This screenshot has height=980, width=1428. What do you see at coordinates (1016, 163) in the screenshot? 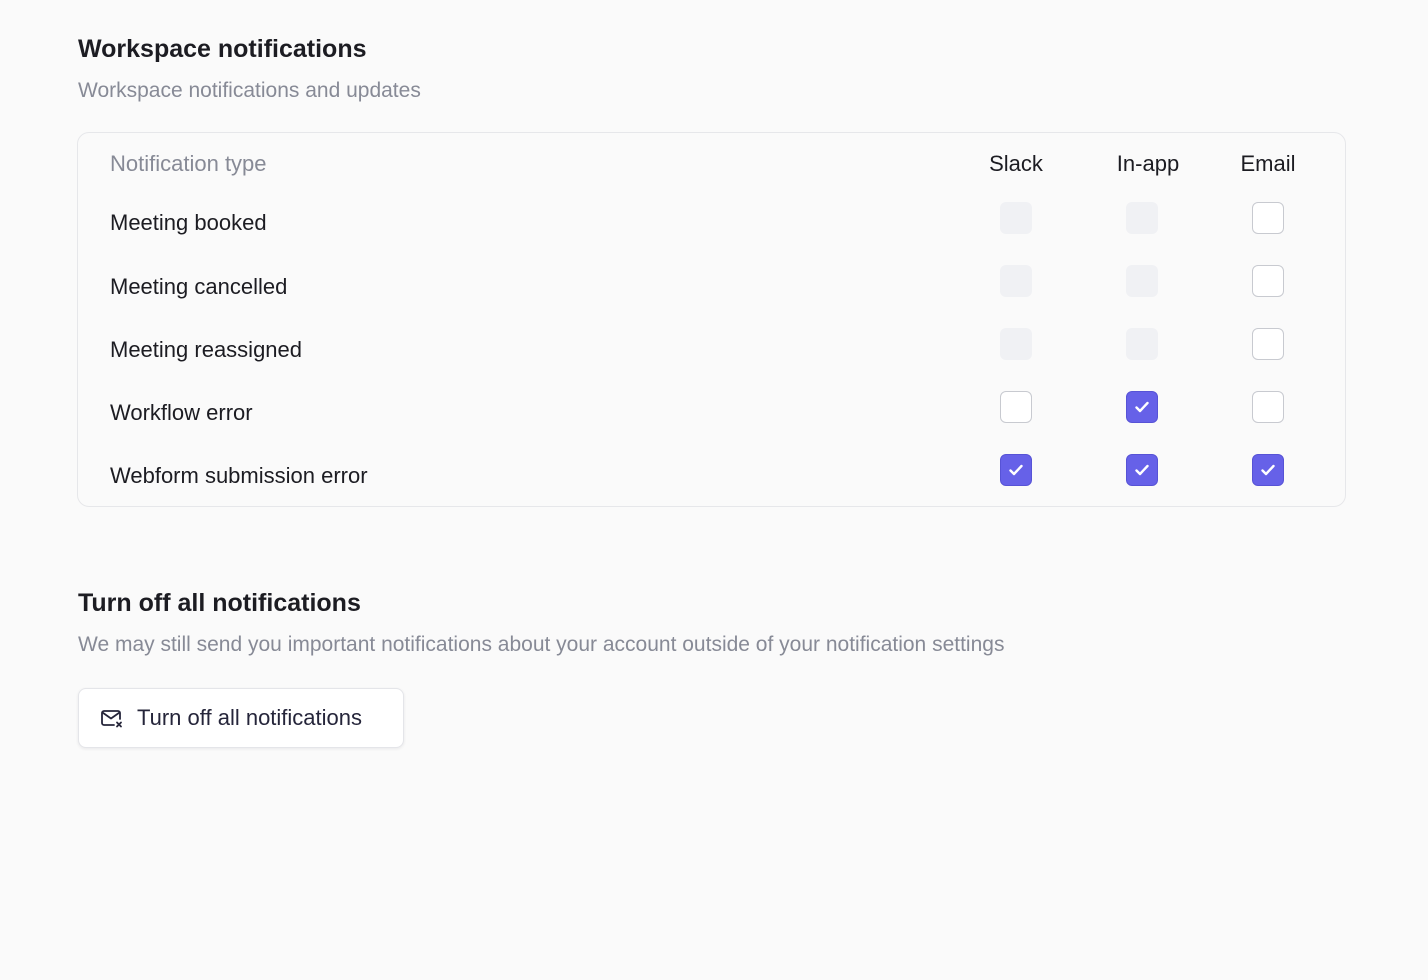
I see `column-header-slack: Slack` at bounding box center [1016, 163].